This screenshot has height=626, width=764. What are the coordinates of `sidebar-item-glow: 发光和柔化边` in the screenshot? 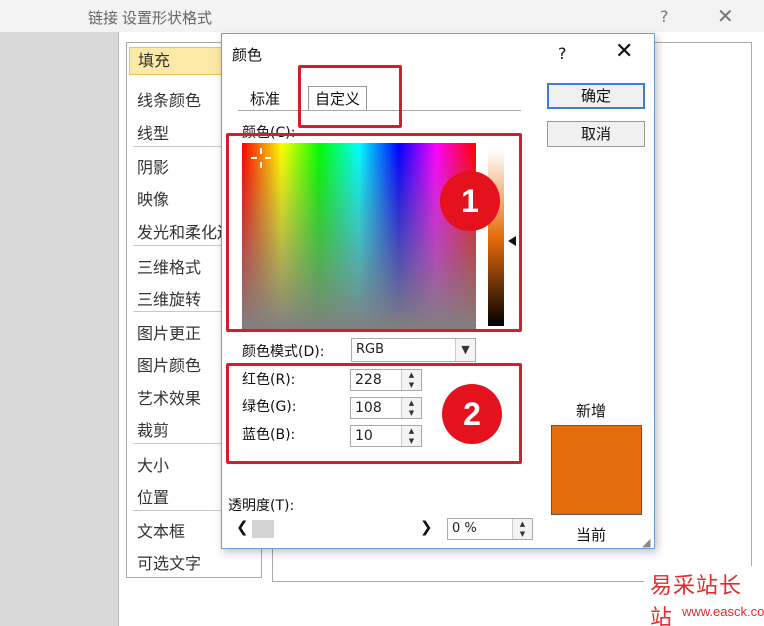 It's located at (185, 231).